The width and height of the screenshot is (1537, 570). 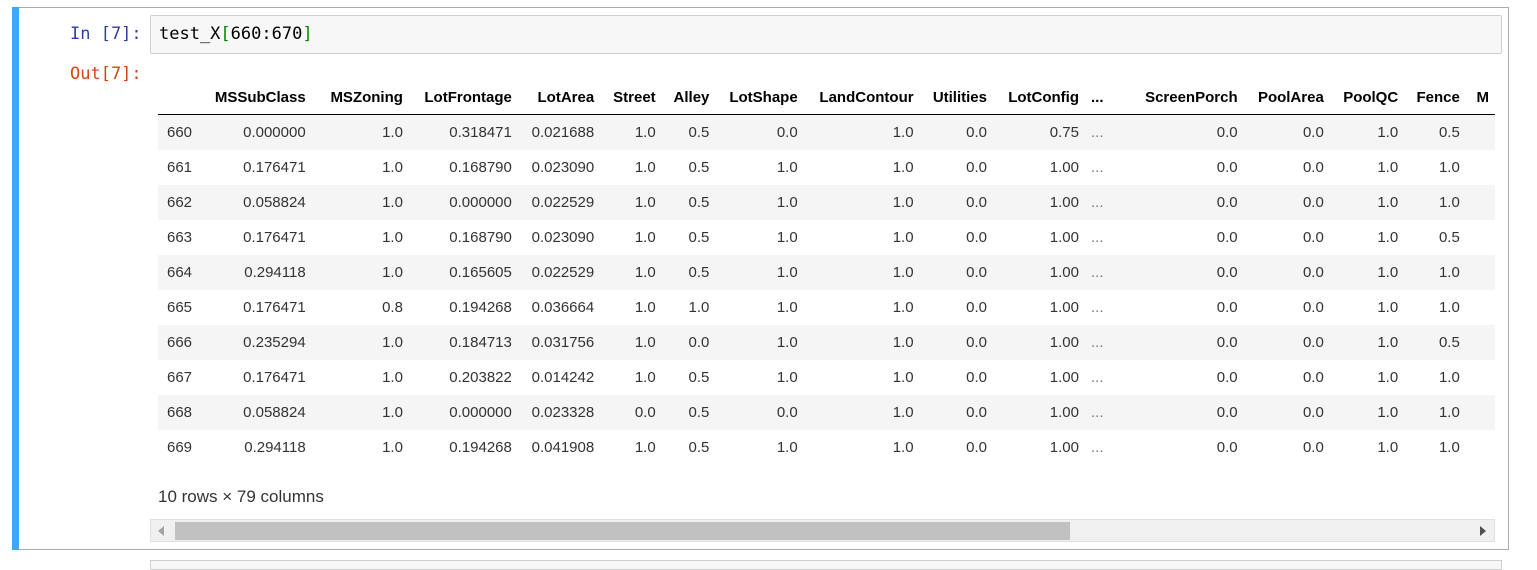 What do you see at coordinates (480, 202) in the screenshot?
I see `table-cell: 0.000000` at bounding box center [480, 202].